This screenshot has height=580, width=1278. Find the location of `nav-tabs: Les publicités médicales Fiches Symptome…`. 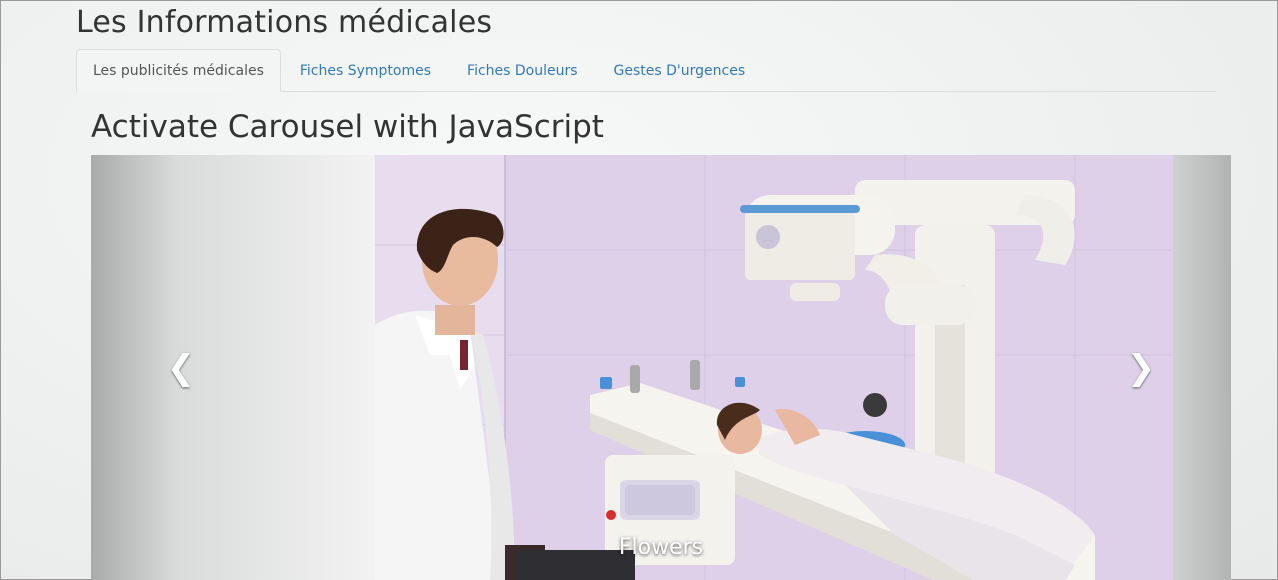

nav-tabs: Les publicités médicales Fiches Symptome… is located at coordinates (646, 70).